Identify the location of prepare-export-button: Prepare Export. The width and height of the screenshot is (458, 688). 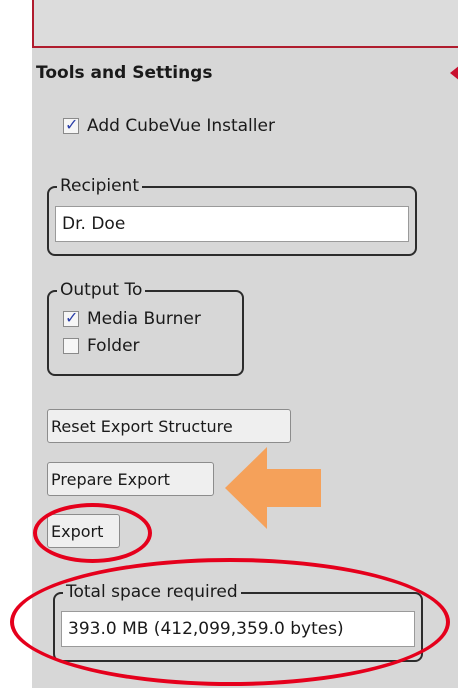
(130, 479).